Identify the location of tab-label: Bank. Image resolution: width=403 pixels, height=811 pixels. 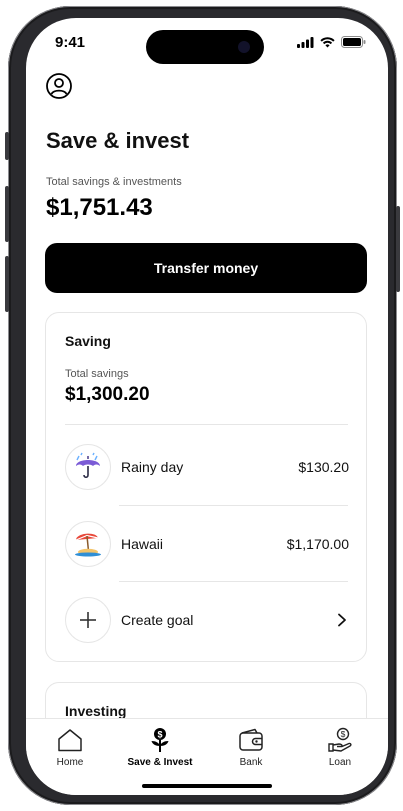
(251, 762).